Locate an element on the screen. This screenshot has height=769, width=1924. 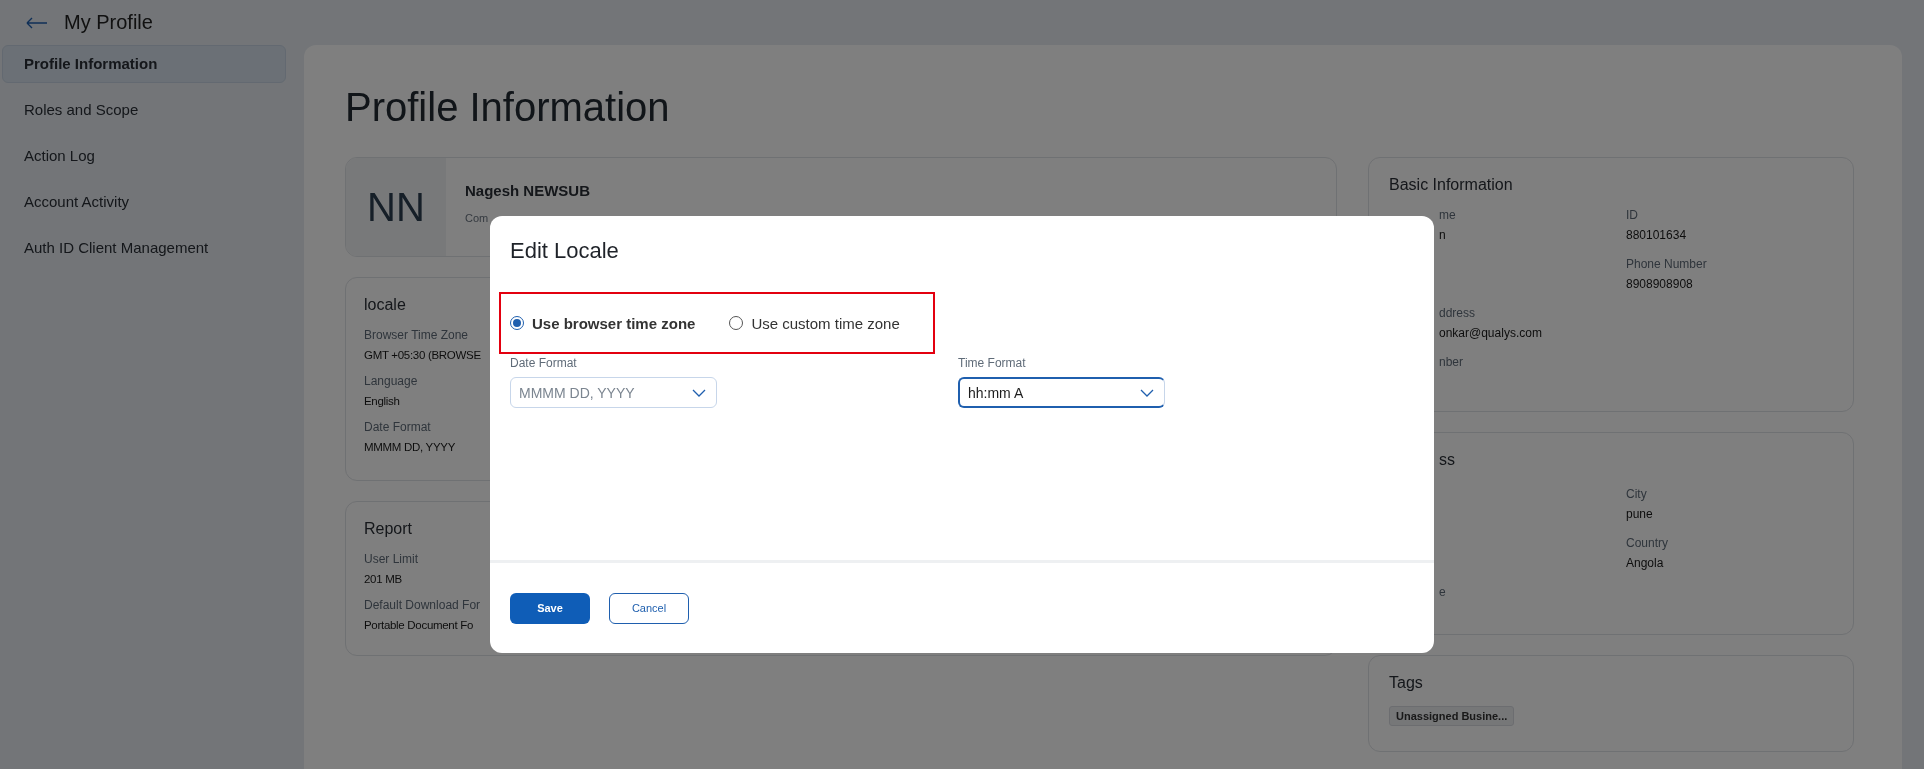
dialog-title: Edit Locale is located at coordinates (564, 251).